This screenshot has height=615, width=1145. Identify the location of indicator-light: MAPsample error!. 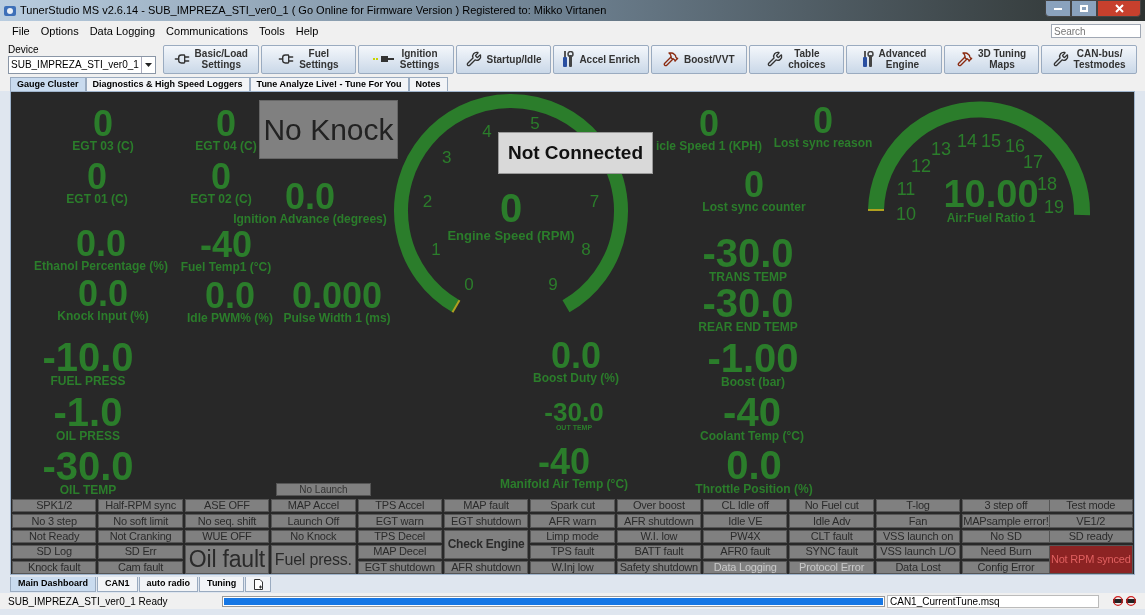
(1006, 521).